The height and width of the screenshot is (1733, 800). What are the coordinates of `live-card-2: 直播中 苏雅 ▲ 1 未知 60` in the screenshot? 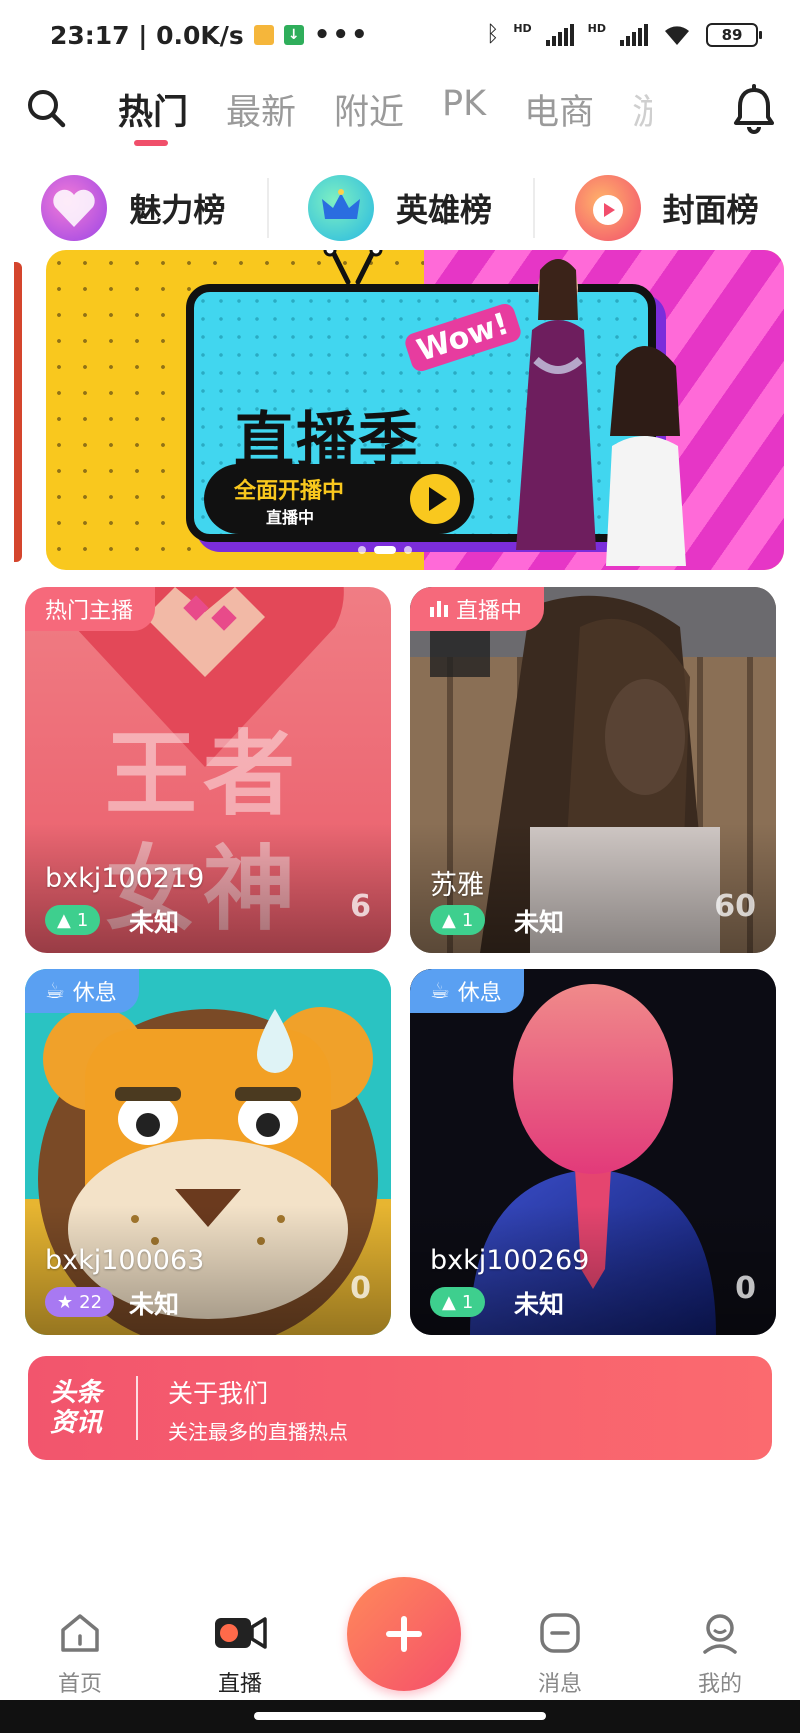 It's located at (593, 770).